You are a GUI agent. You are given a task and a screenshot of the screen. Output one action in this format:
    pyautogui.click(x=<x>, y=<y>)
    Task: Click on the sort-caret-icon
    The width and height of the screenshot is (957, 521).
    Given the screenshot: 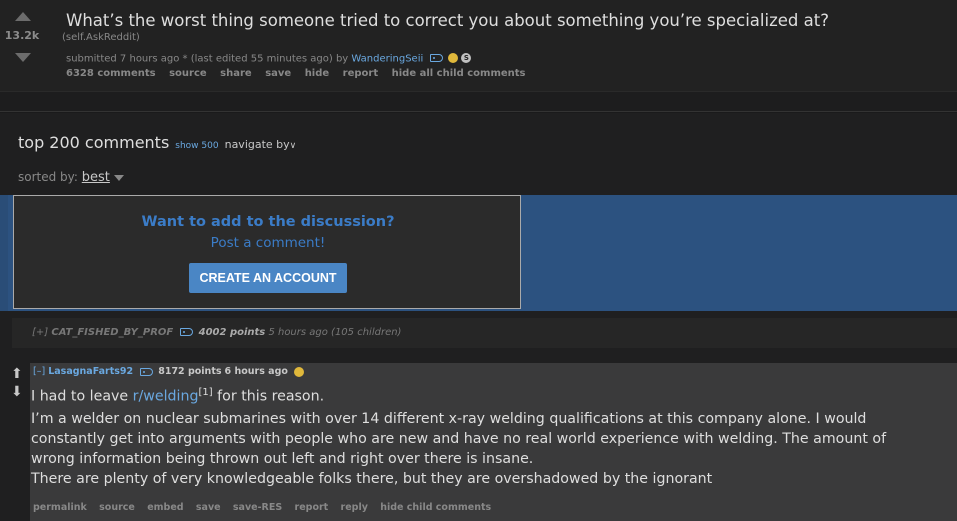 What is the action you would take?
    pyautogui.click(x=118, y=177)
    